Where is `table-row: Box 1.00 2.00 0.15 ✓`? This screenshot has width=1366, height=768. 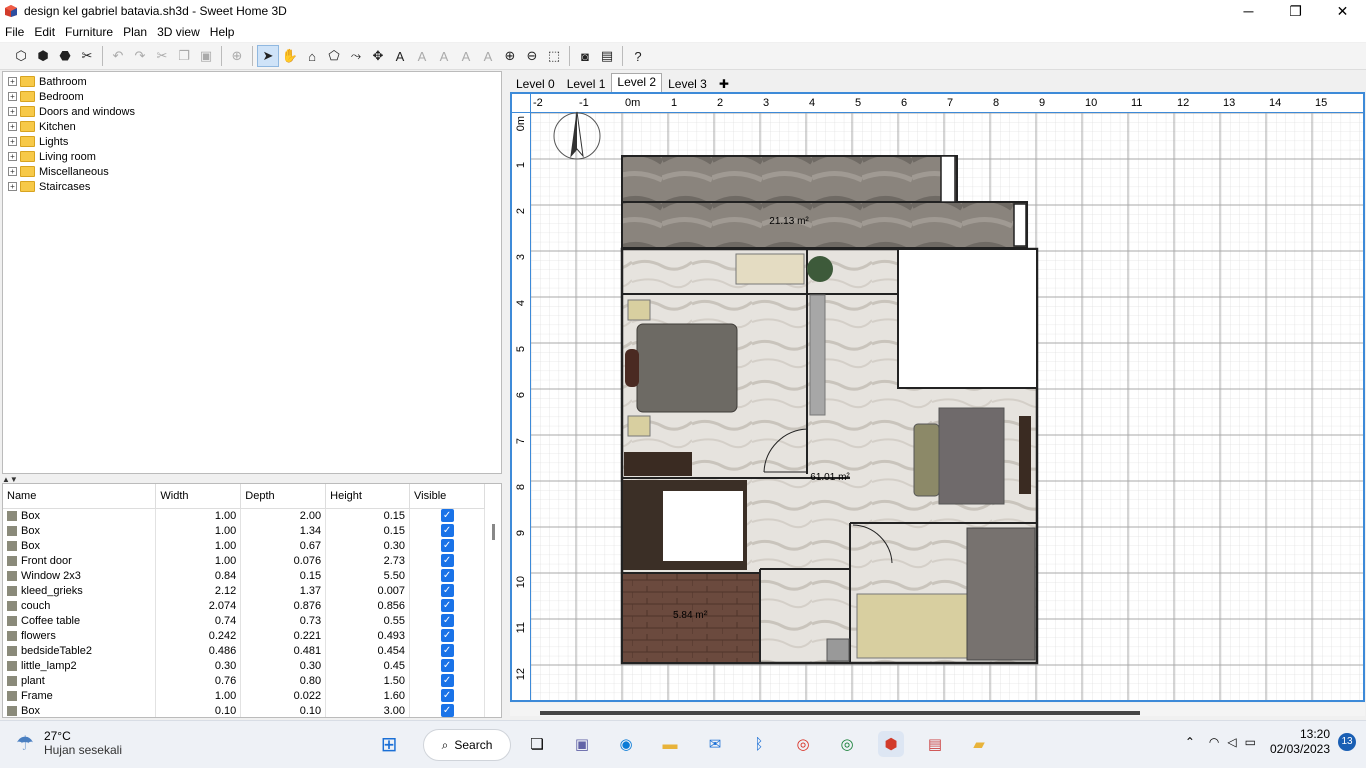 table-row: Box 1.00 2.00 0.15 ✓ is located at coordinates (244, 515).